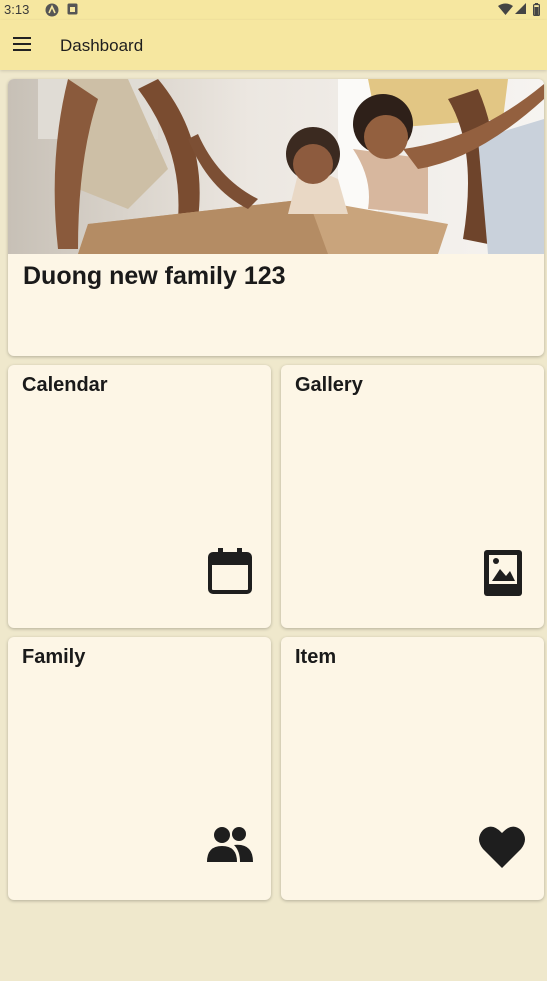 The image size is (547, 981). I want to click on battery-icon, so click(536, 9).